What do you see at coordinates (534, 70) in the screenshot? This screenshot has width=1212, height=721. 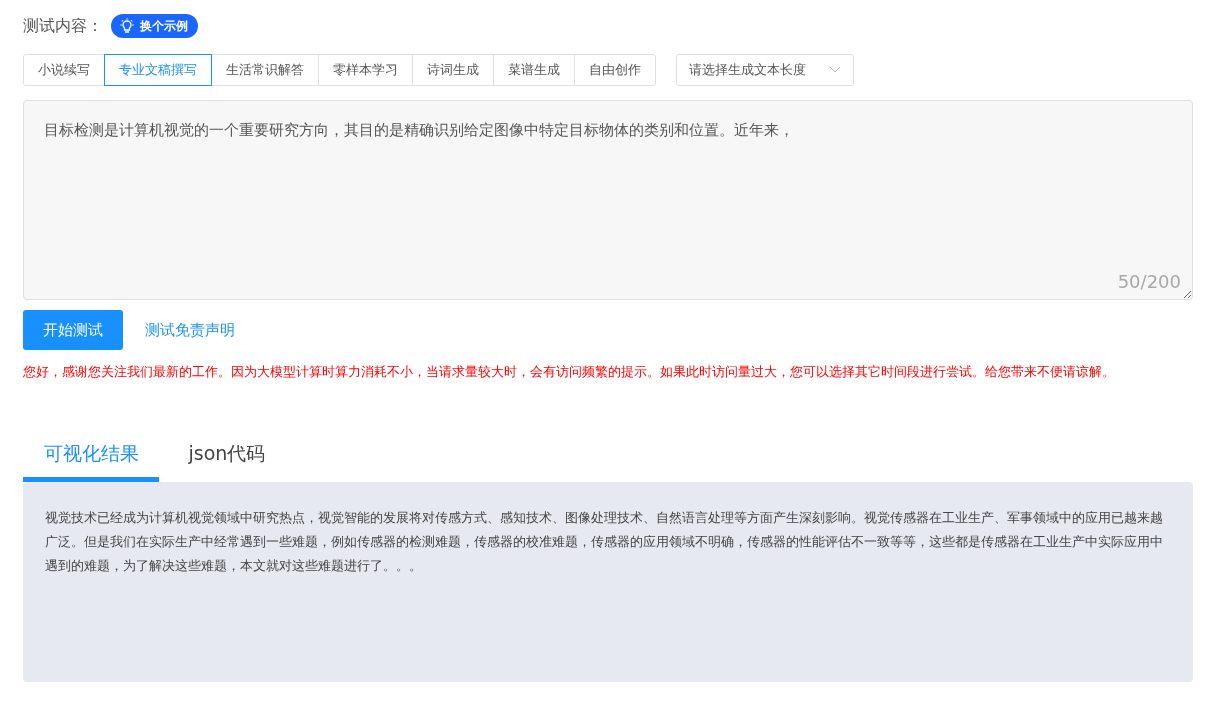 I see `category-tab: 菜谱生成` at bounding box center [534, 70].